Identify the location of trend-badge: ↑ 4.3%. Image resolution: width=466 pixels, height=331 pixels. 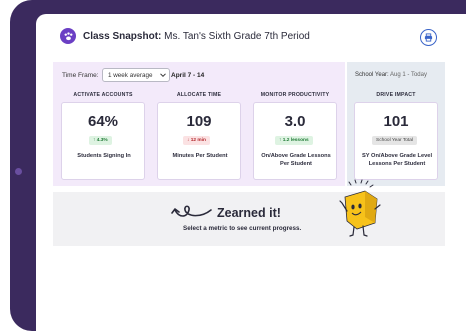
(100, 140).